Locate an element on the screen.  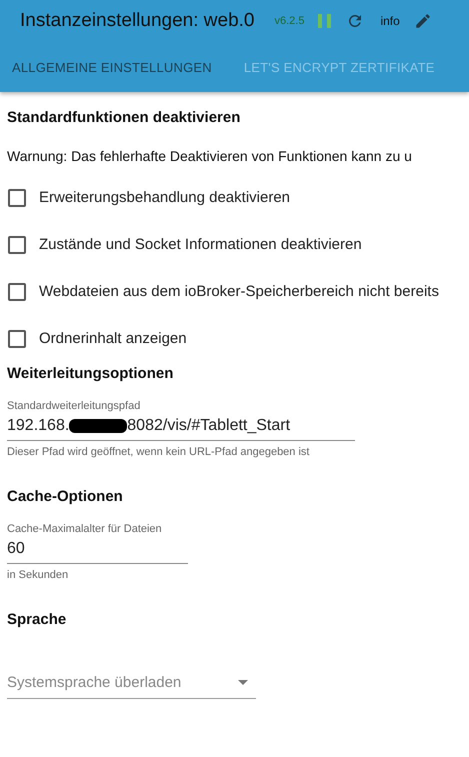
checkbox-label: Erweiterungsbehandlung deaktivieren is located at coordinates (164, 197).